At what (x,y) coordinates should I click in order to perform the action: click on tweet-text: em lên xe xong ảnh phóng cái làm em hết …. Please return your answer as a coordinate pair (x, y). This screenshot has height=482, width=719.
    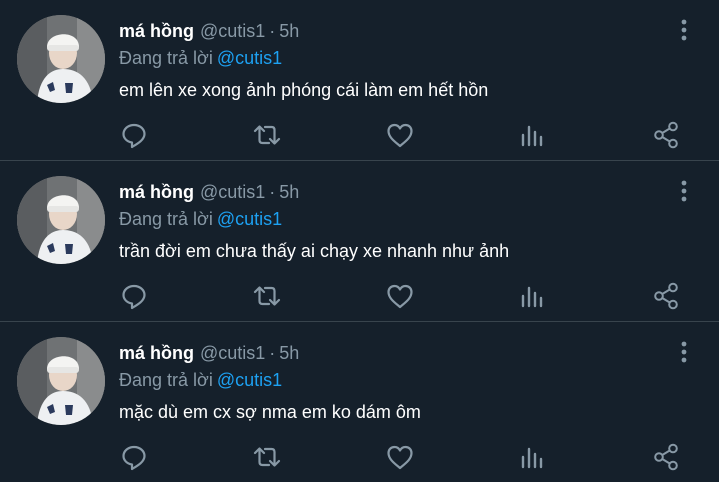
    Looking at the image, I should click on (304, 90).